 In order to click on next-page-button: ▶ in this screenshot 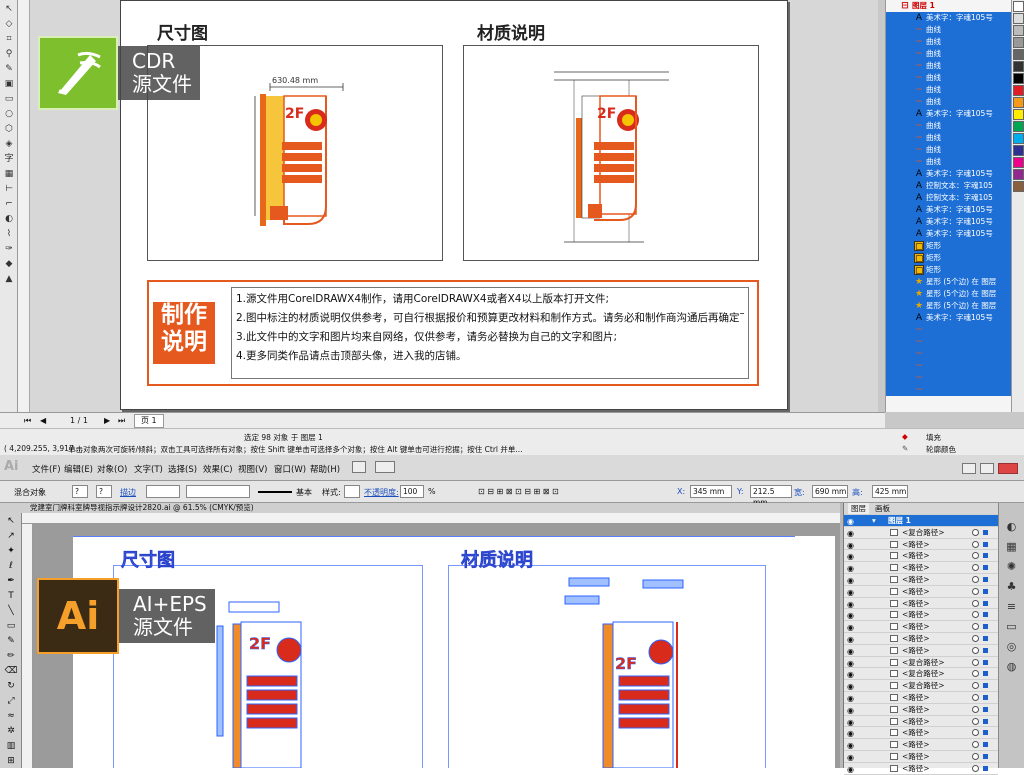, I will do `click(107, 420)`.